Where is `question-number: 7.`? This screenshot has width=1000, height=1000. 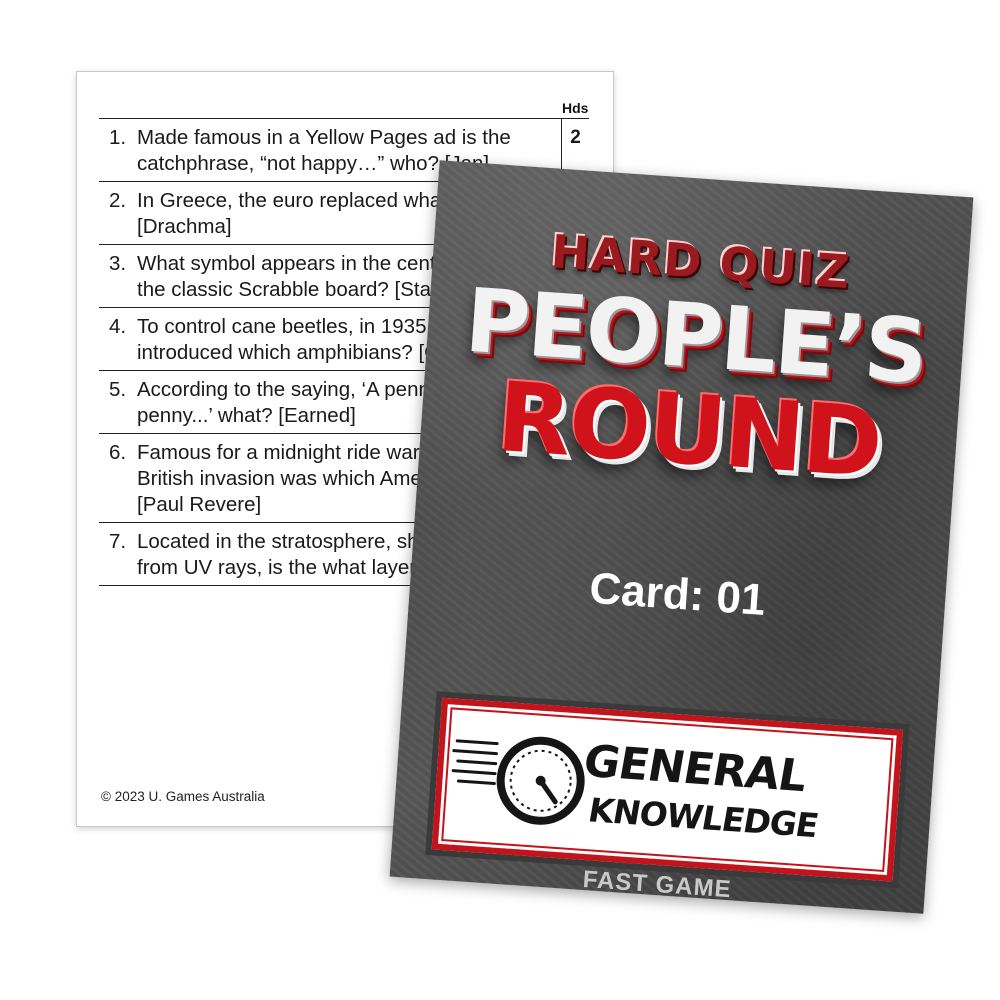 question-number: 7. is located at coordinates (118, 541).